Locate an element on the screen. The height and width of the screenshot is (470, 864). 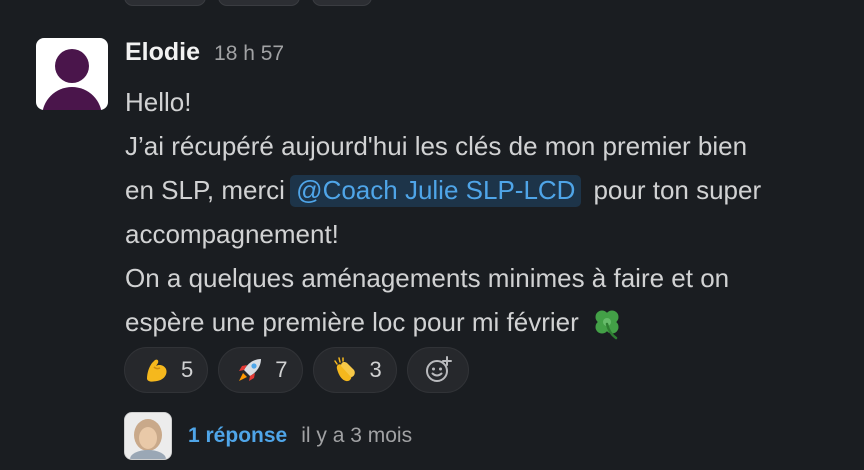
message-line: Hello! is located at coordinates (158, 102).